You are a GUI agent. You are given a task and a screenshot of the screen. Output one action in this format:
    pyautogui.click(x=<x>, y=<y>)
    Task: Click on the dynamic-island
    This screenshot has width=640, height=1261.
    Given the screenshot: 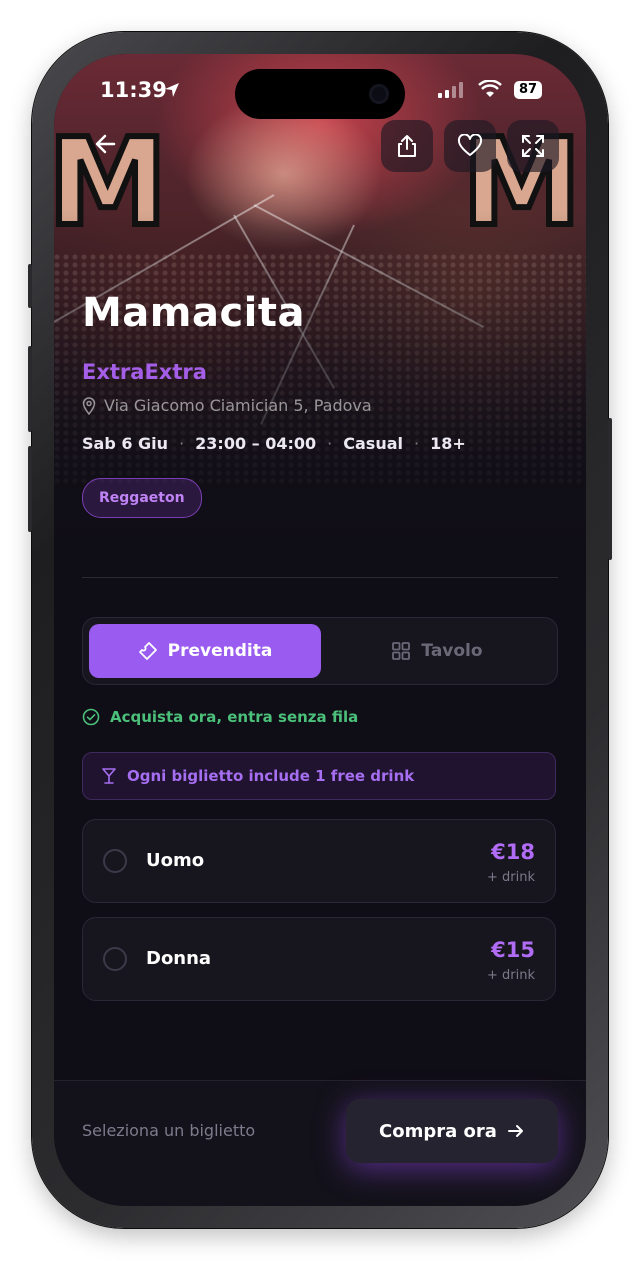 What is the action you would take?
    pyautogui.click(x=320, y=94)
    